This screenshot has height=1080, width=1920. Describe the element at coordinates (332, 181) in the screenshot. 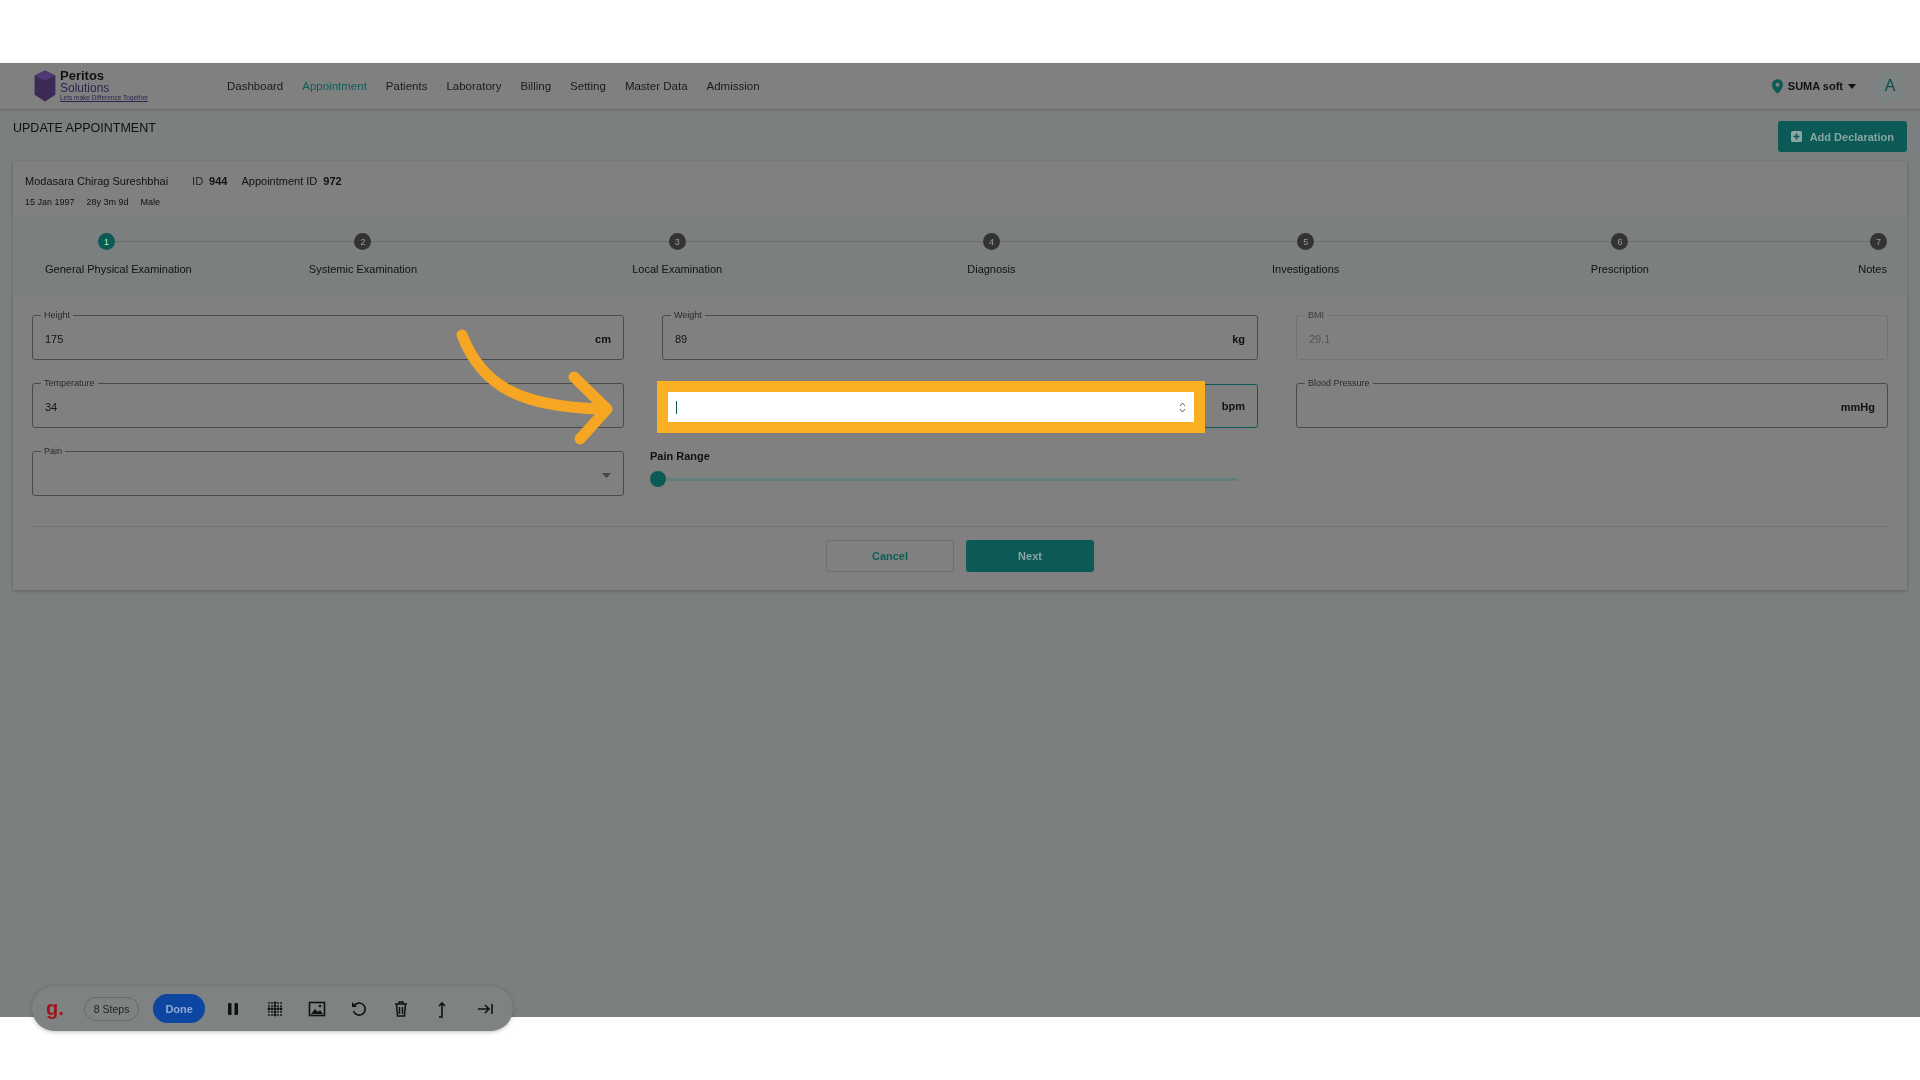

I see `appointment-id: 972` at that location.